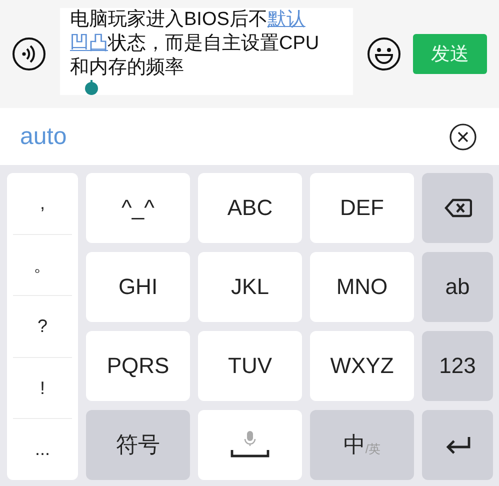 The image size is (499, 486). What do you see at coordinates (250, 287) in the screenshot?
I see `key: JKL` at bounding box center [250, 287].